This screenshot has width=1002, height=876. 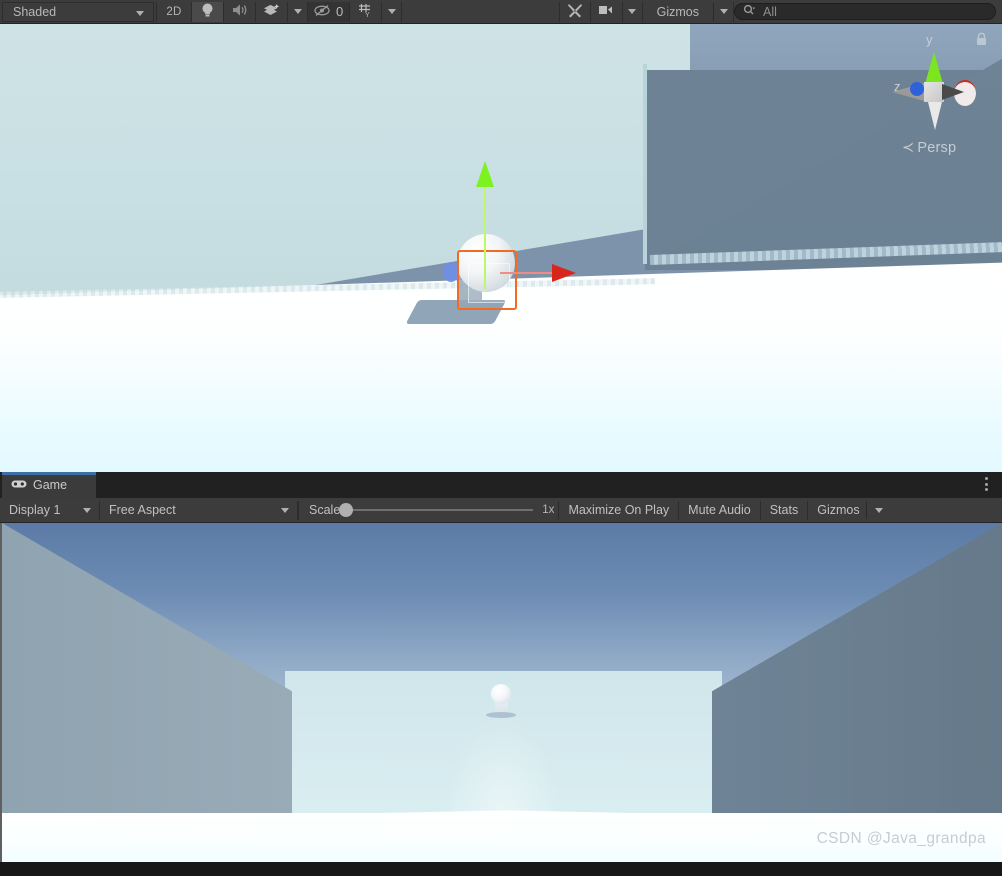 I want to click on scene-search-placeholder: All, so click(x=770, y=11).